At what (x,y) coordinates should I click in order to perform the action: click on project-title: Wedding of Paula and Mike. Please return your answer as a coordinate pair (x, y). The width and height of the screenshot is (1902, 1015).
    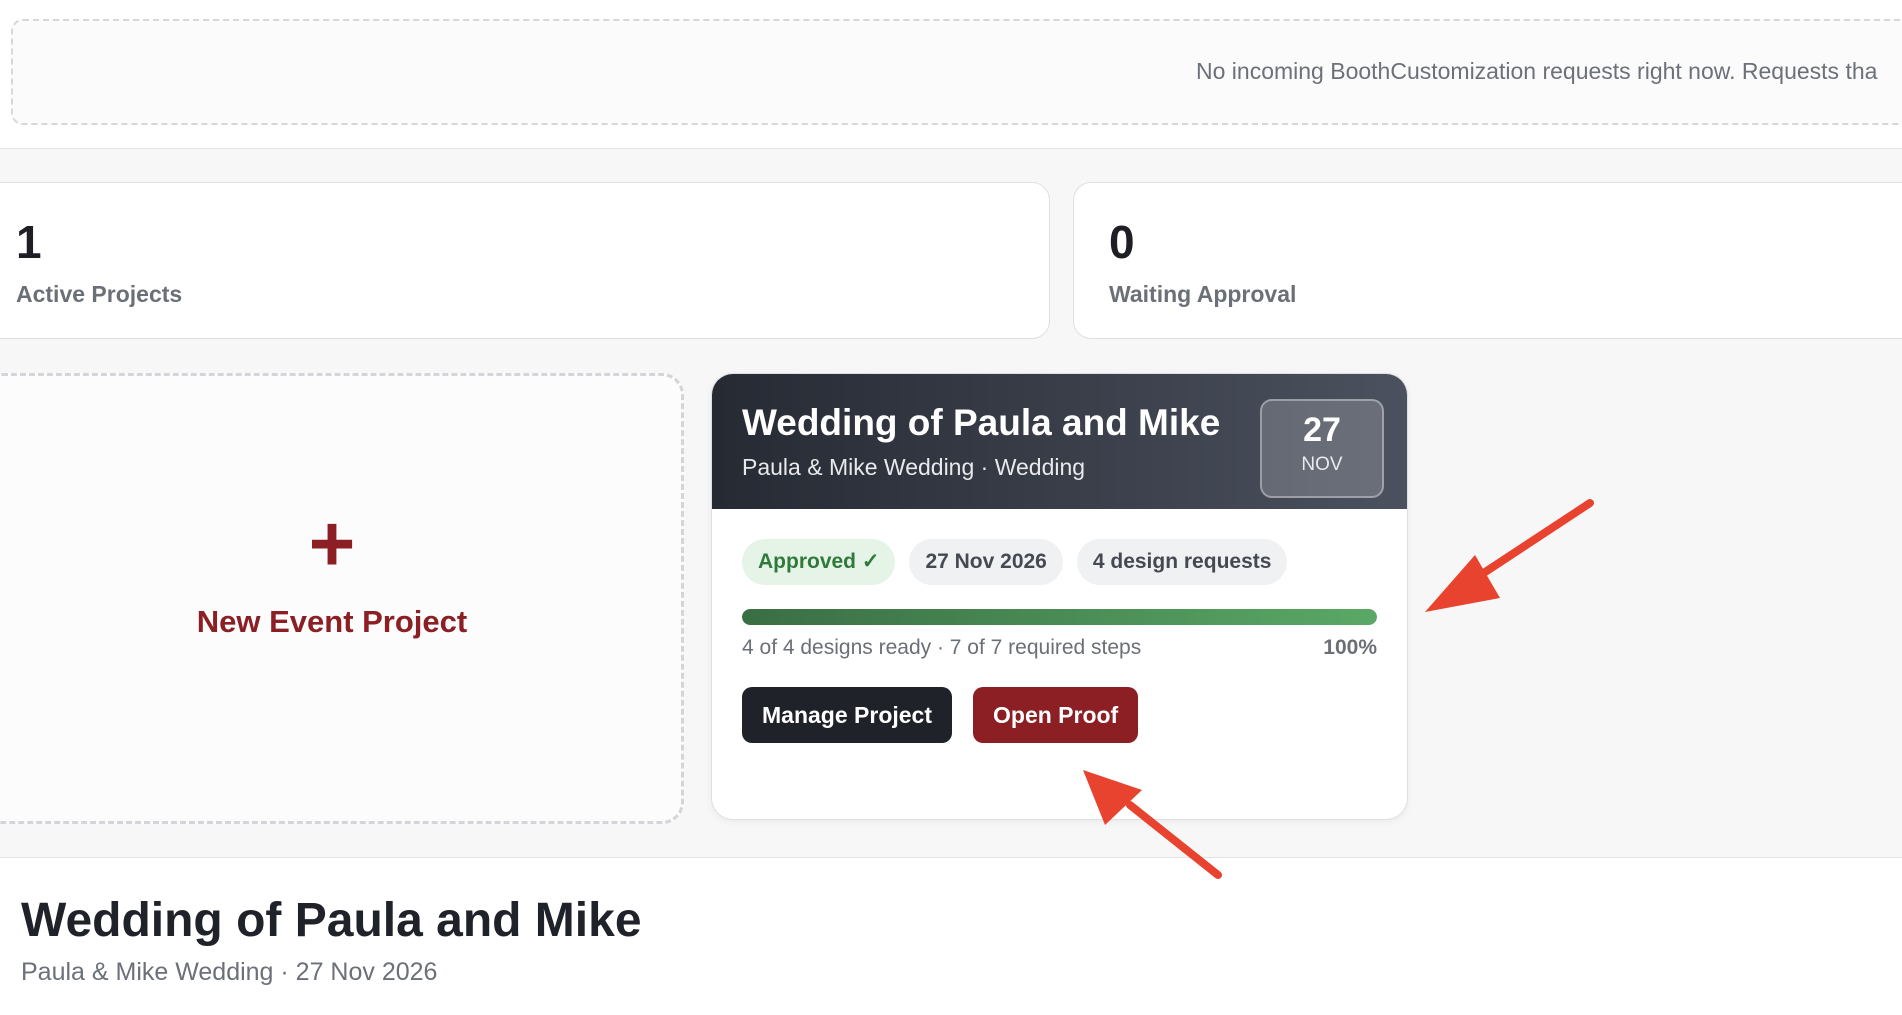
    Looking at the image, I should click on (981, 422).